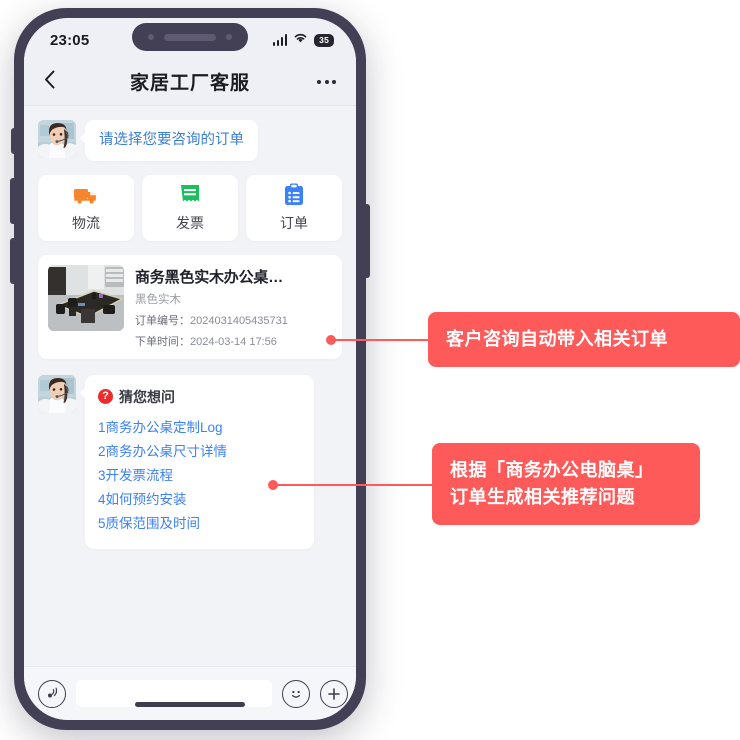 The image size is (740, 740). I want to click on phone-volume-up-button, so click(12, 201).